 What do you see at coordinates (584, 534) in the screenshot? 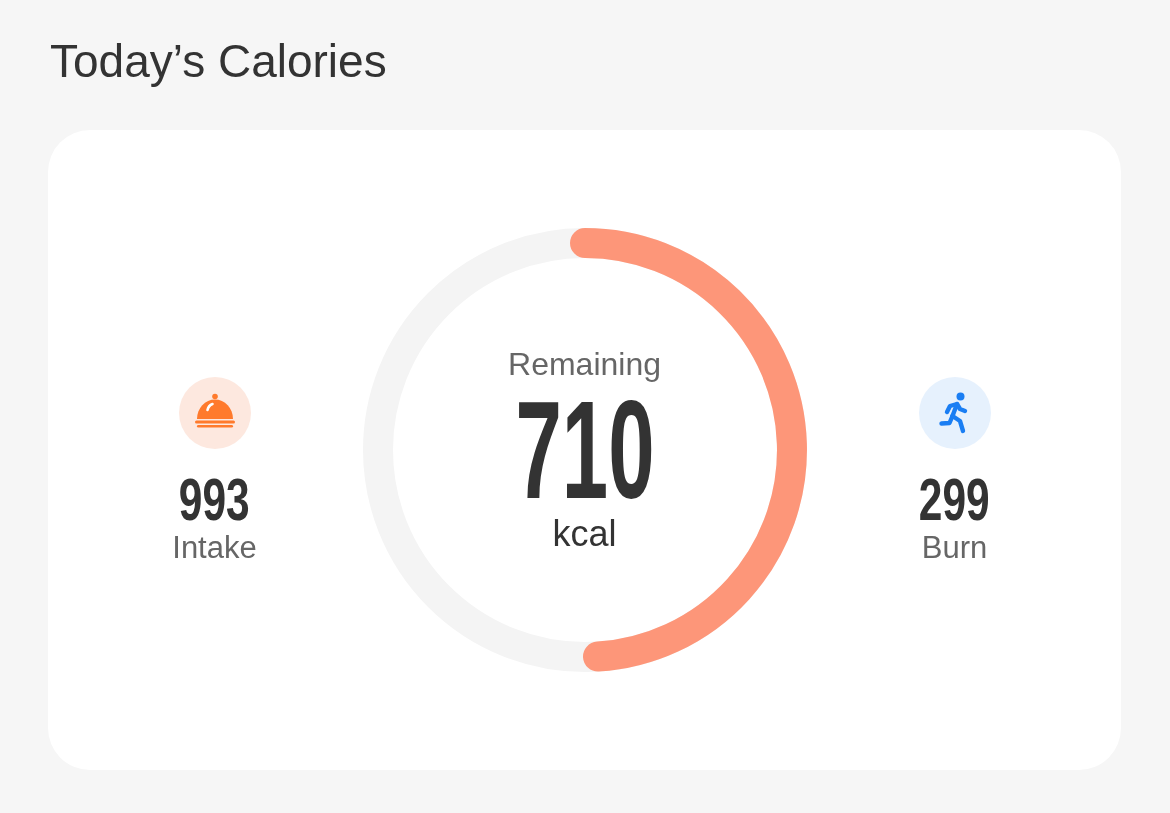
I see `unit-label: kcal` at bounding box center [584, 534].